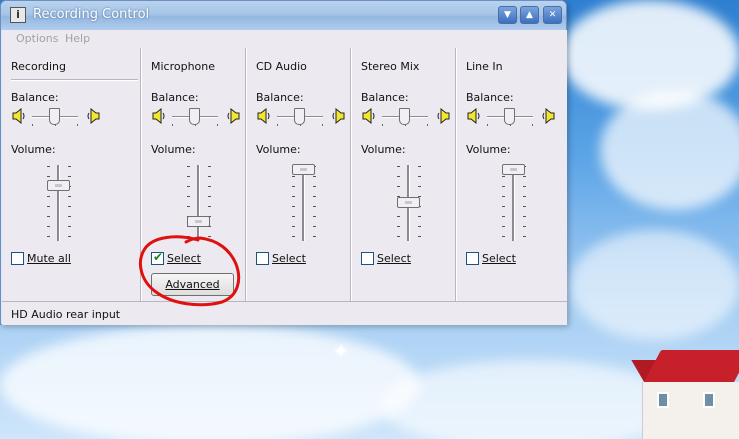 The height and width of the screenshot is (439, 739). I want to click on status-text: HD Audio rear input, so click(66, 314).